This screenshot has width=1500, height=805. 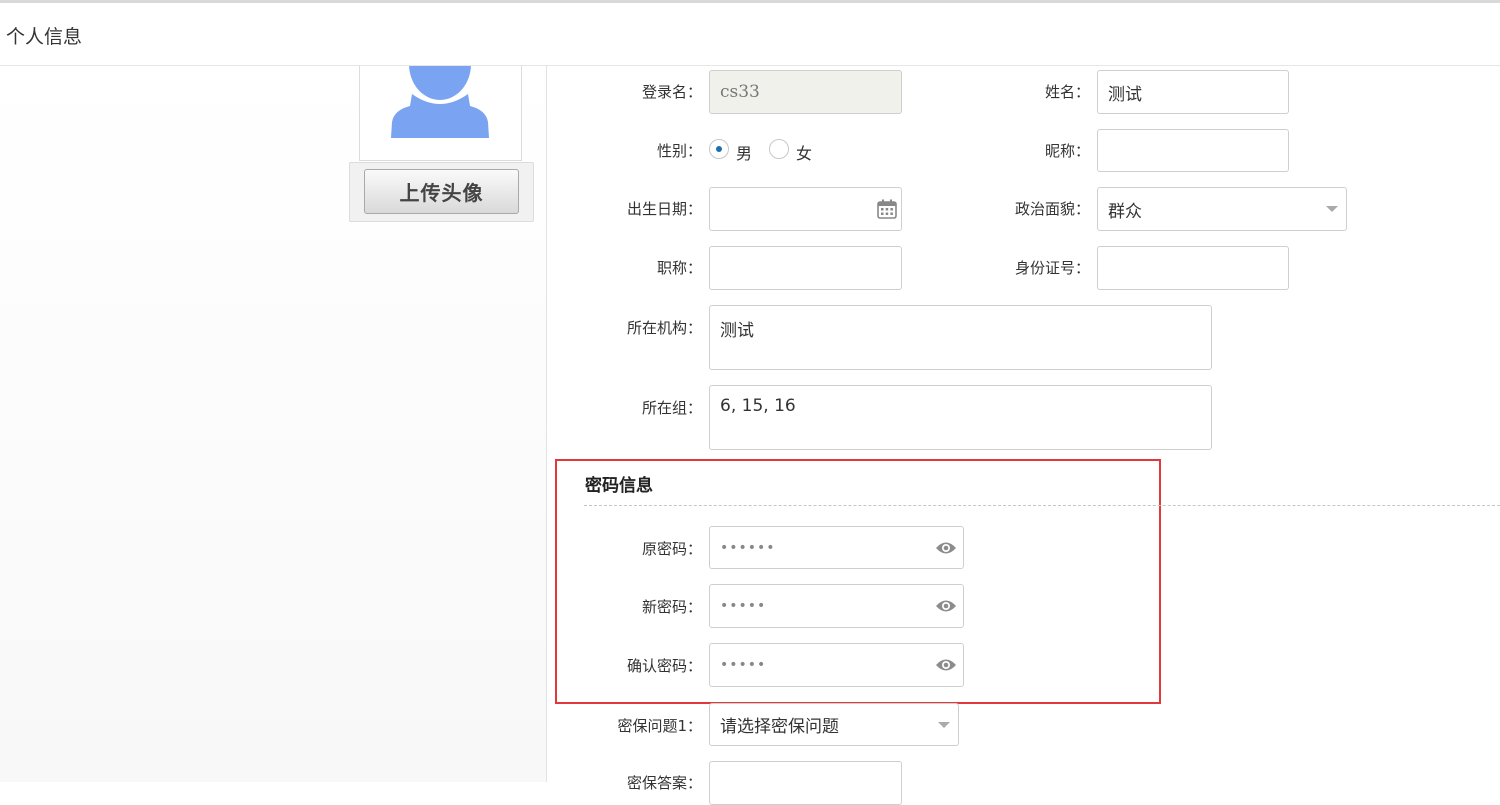 What do you see at coordinates (671, 408) in the screenshot?
I see `group-label: 所在组：` at bounding box center [671, 408].